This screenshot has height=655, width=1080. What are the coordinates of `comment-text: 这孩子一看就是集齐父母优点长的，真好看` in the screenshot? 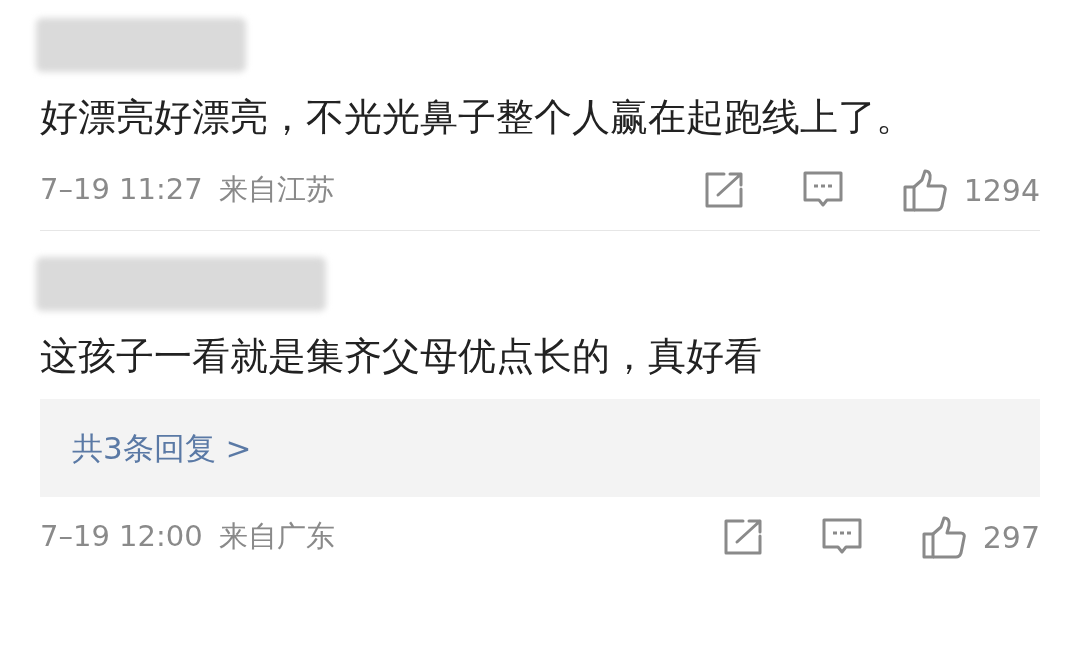 It's located at (401, 356).